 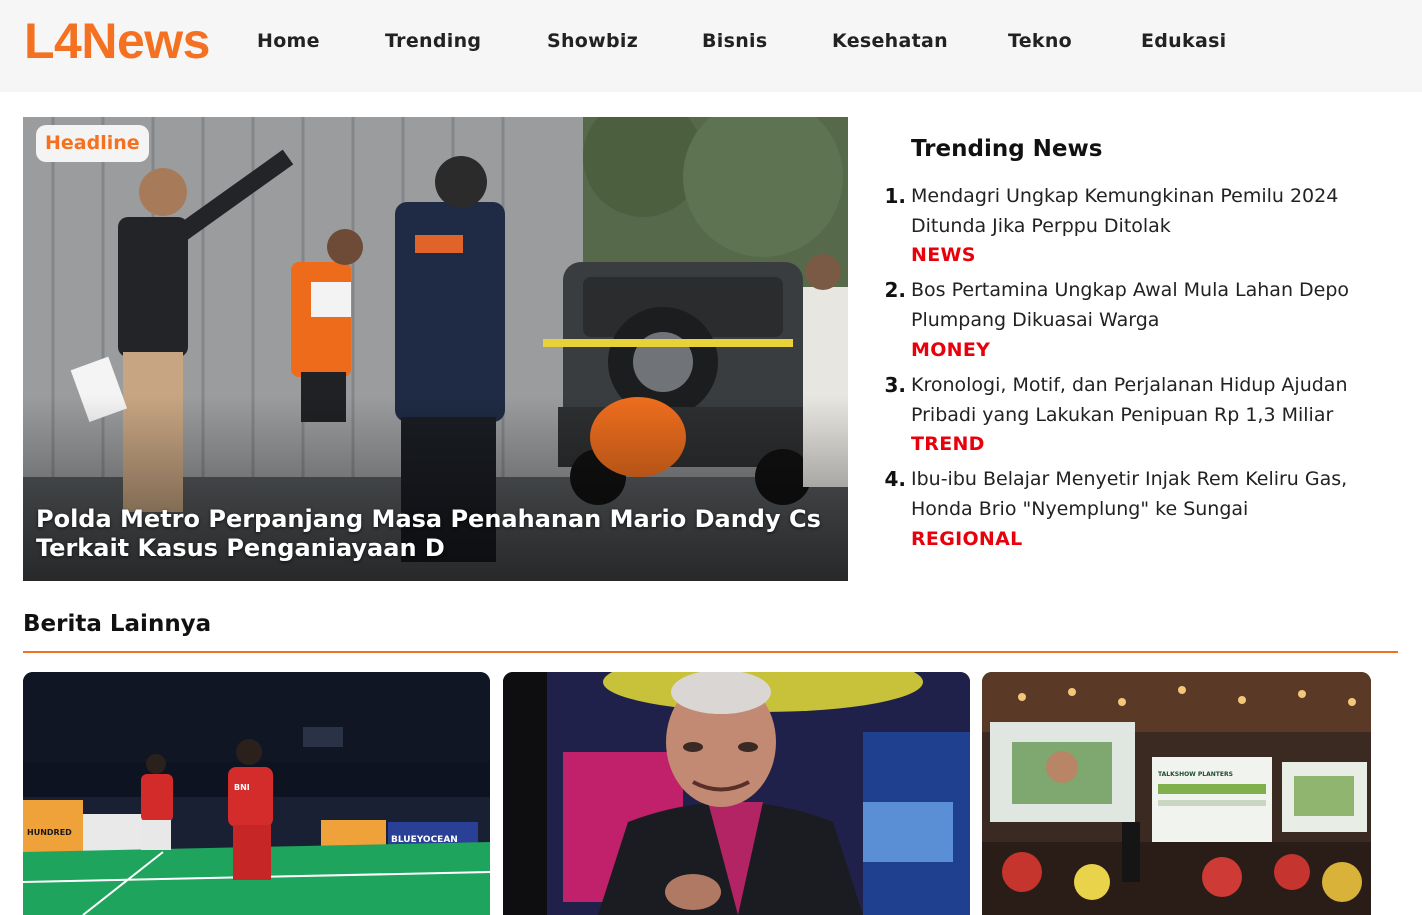 What do you see at coordinates (895, 196) in the screenshot?
I see `trending-item-number: 1.` at bounding box center [895, 196].